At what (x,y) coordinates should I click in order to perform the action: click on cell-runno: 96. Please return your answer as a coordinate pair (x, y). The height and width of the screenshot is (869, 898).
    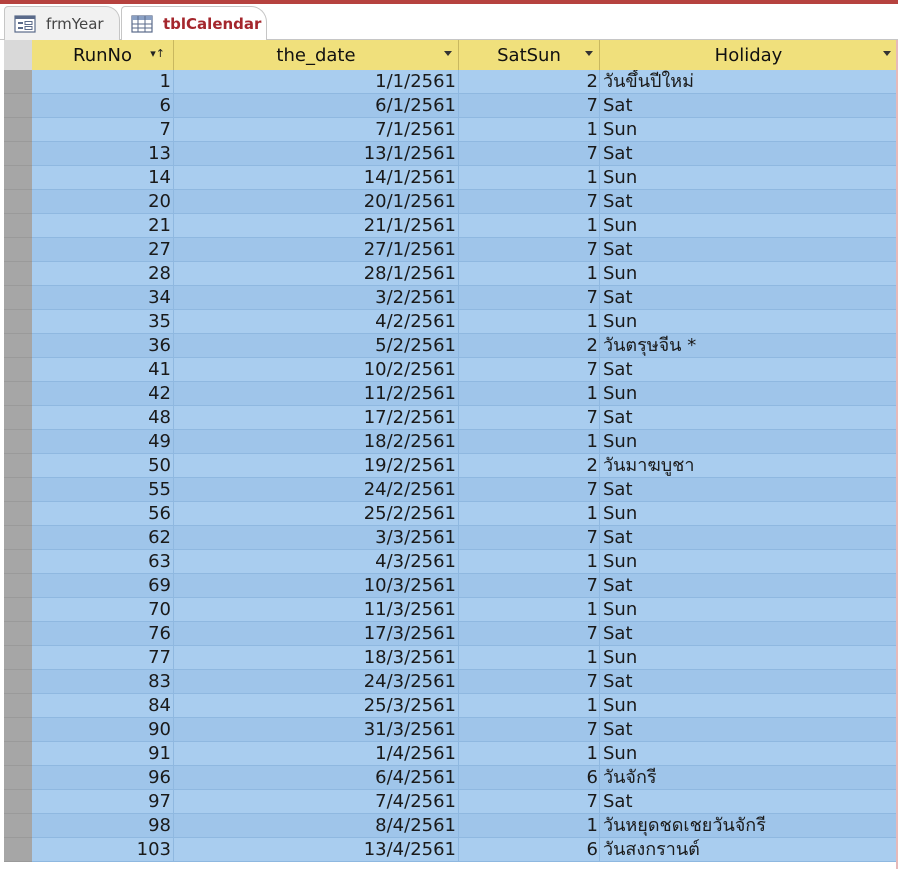
    Looking at the image, I should click on (103, 778).